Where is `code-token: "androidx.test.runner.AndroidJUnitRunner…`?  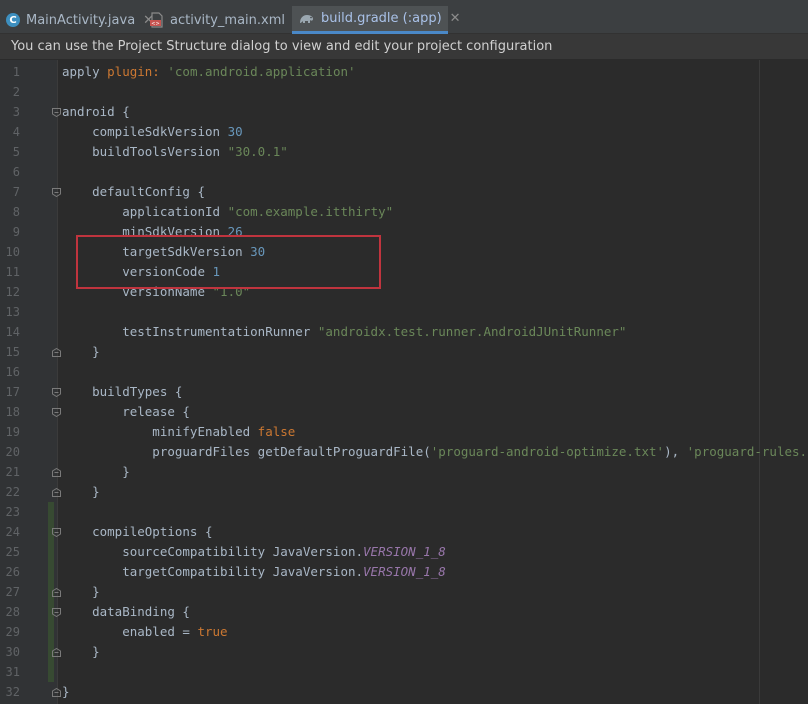 code-token: "androidx.test.runner.AndroidJUnitRunner… is located at coordinates (472, 331).